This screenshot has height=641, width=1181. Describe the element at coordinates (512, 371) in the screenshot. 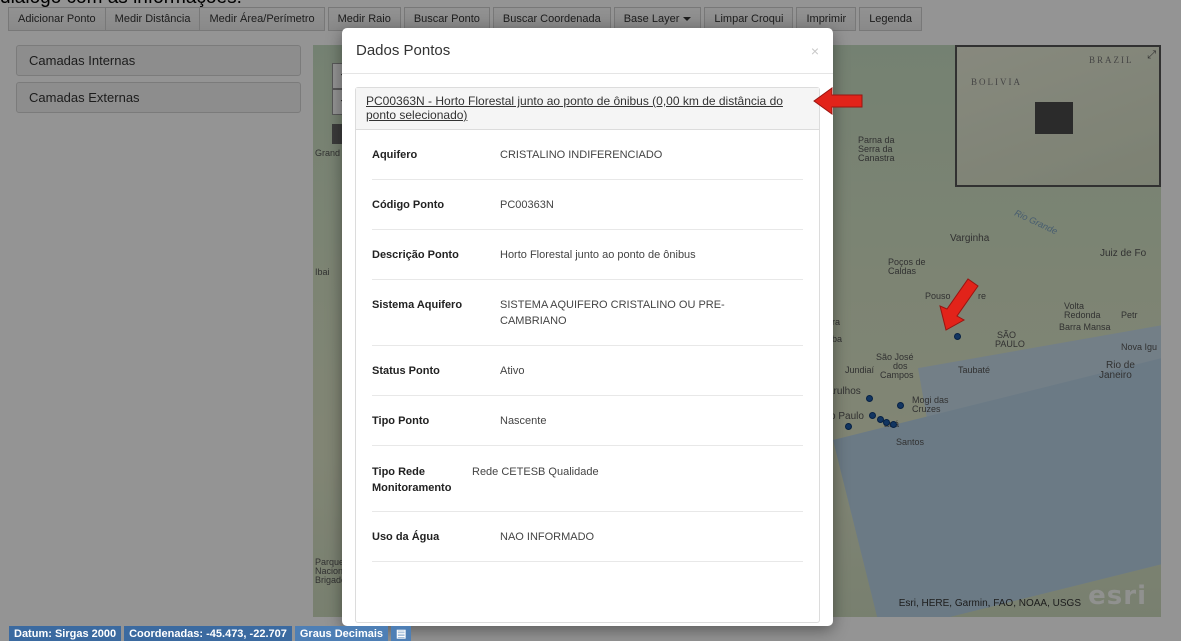

I see `attribute-value: Ativo` at that location.